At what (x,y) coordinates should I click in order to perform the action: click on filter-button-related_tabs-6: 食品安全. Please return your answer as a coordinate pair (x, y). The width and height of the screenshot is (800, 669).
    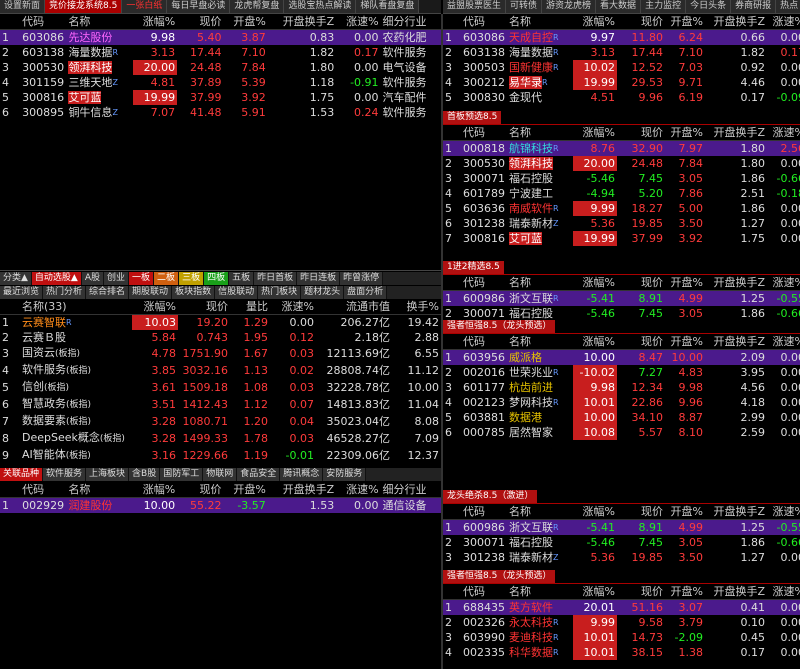
    Looking at the image, I should click on (259, 474).